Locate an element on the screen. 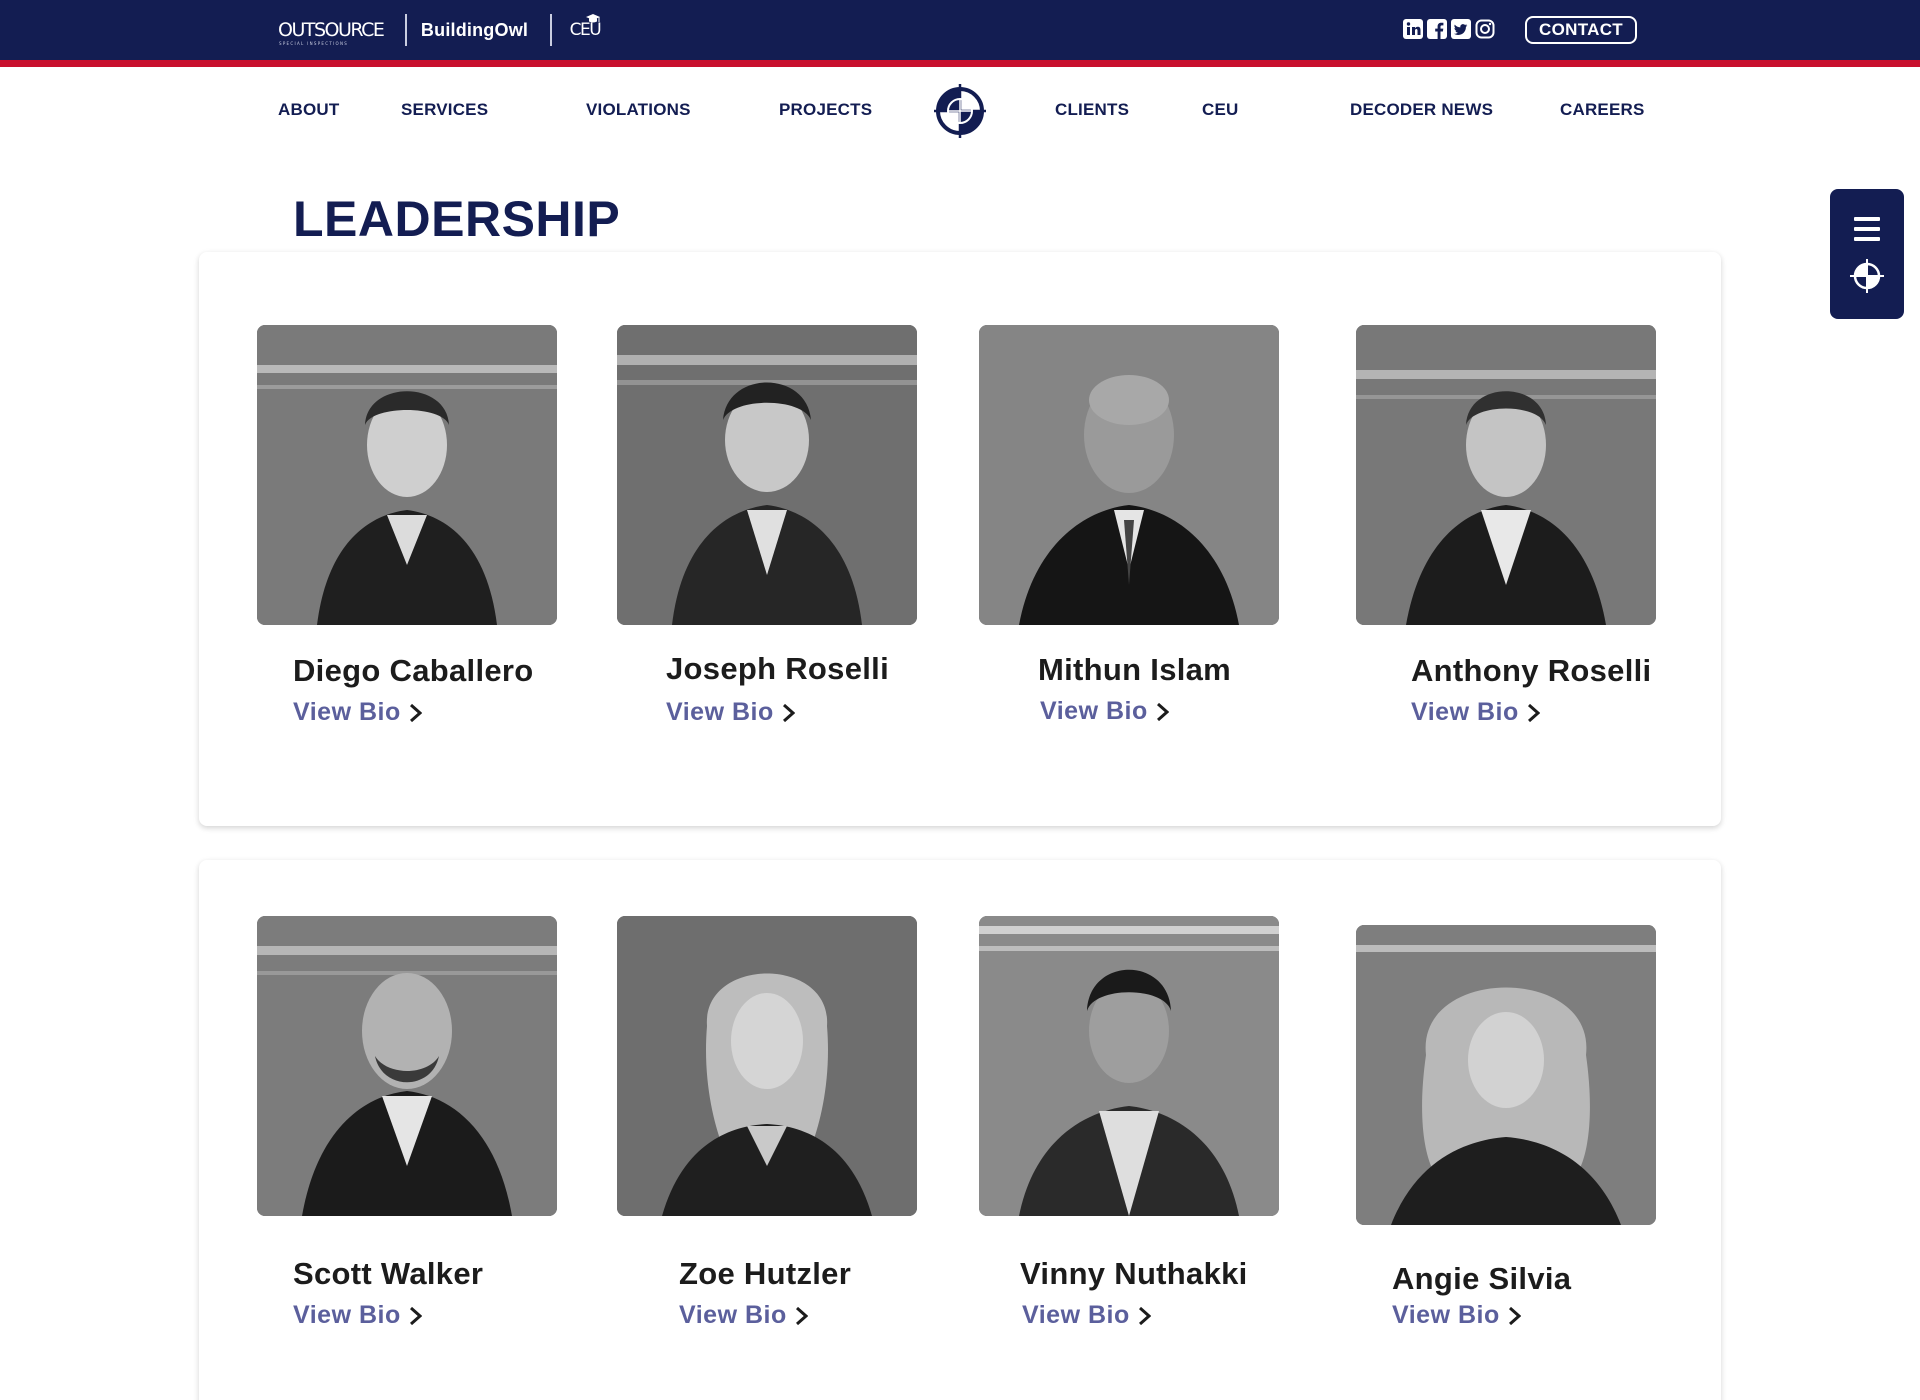 The image size is (1920, 1400). outsource-logo: OUTSOURCE SPECIAL INSPECTIONS is located at coordinates (331, 32).